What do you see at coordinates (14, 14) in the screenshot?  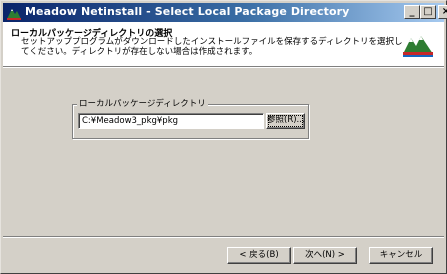 I see `meadow-app-icon` at bounding box center [14, 14].